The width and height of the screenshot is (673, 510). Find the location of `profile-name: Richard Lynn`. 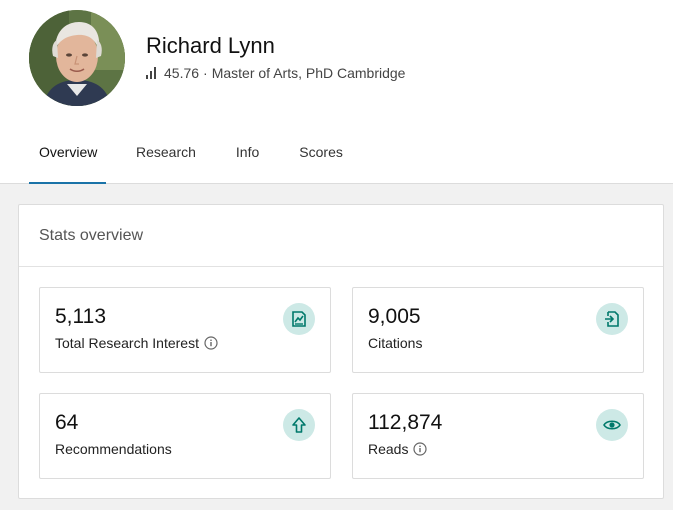

profile-name: Richard Lynn is located at coordinates (210, 45).